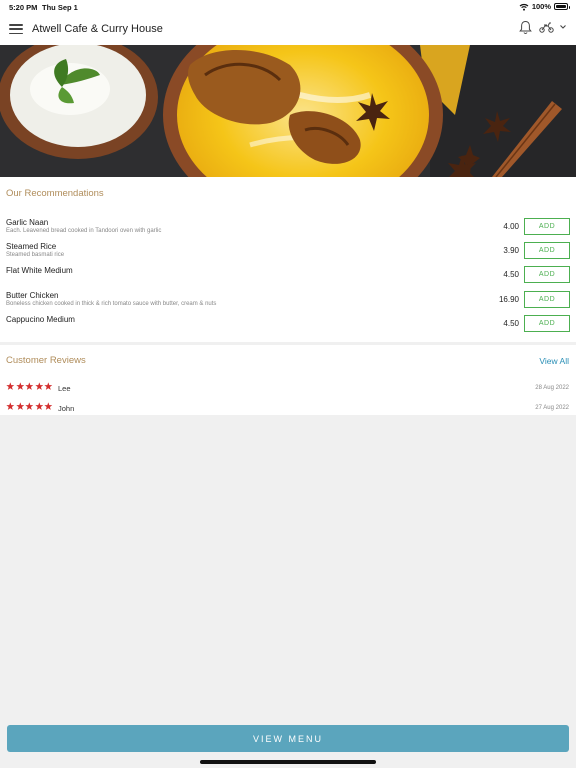  Describe the element at coordinates (563, 27) in the screenshot. I see `chevron-down-icon` at that location.